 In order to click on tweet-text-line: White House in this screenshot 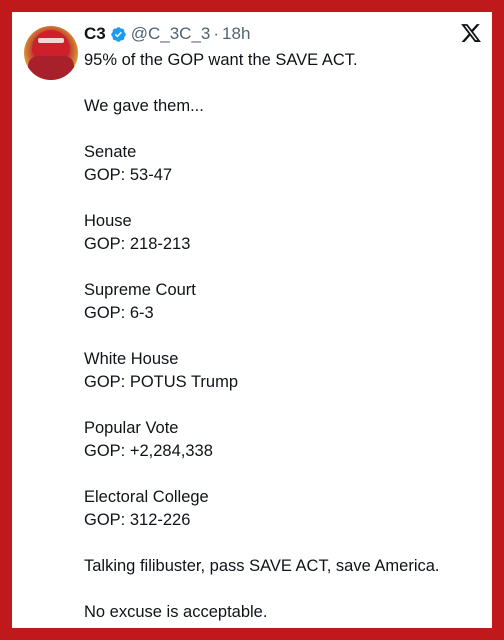, I will do `click(131, 359)`.